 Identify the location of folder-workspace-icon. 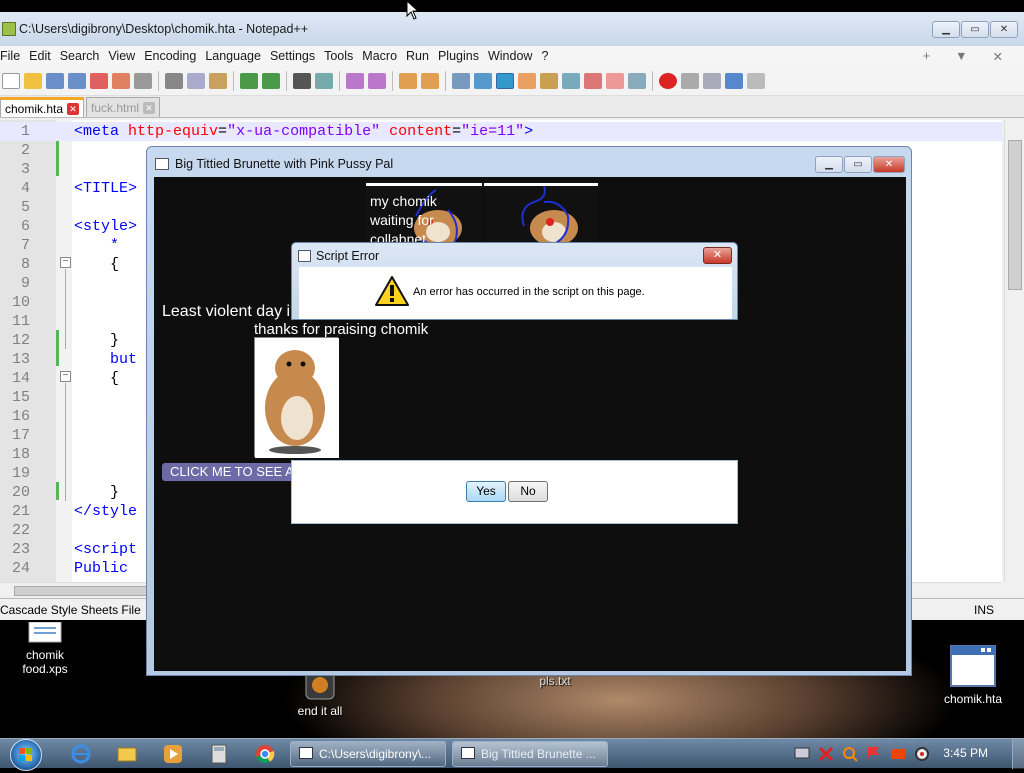
(593, 80).